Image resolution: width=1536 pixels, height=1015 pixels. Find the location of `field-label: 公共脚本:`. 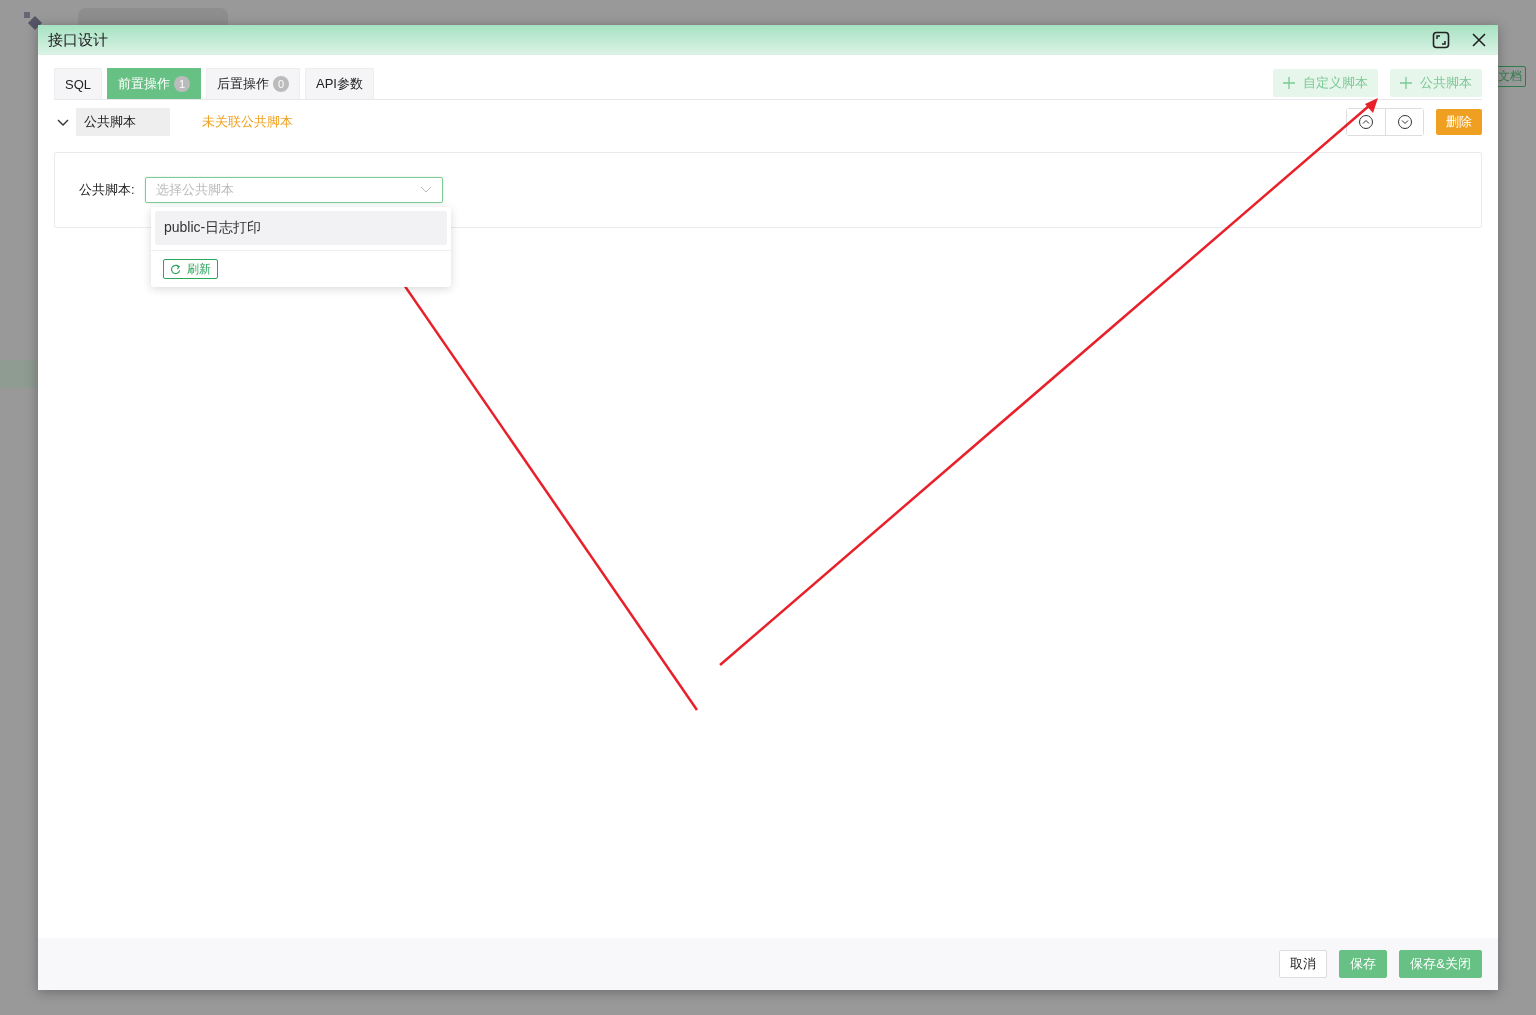

field-label: 公共脚本: is located at coordinates (107, 190).